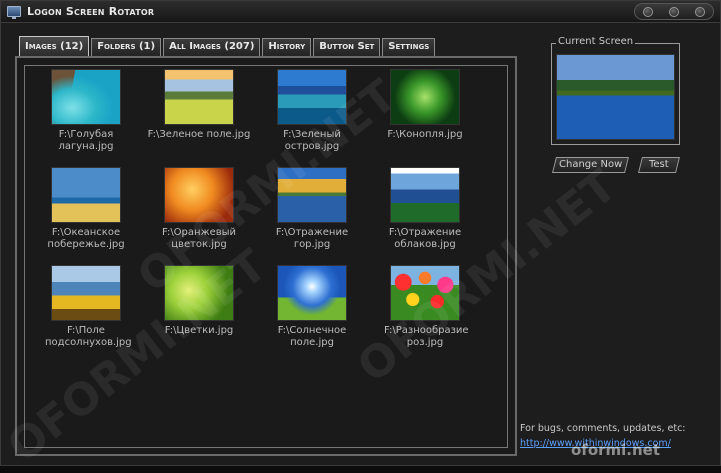 The width and height of the screenshot is (721, 473). I want to click on window-controls, so click(674, 11).